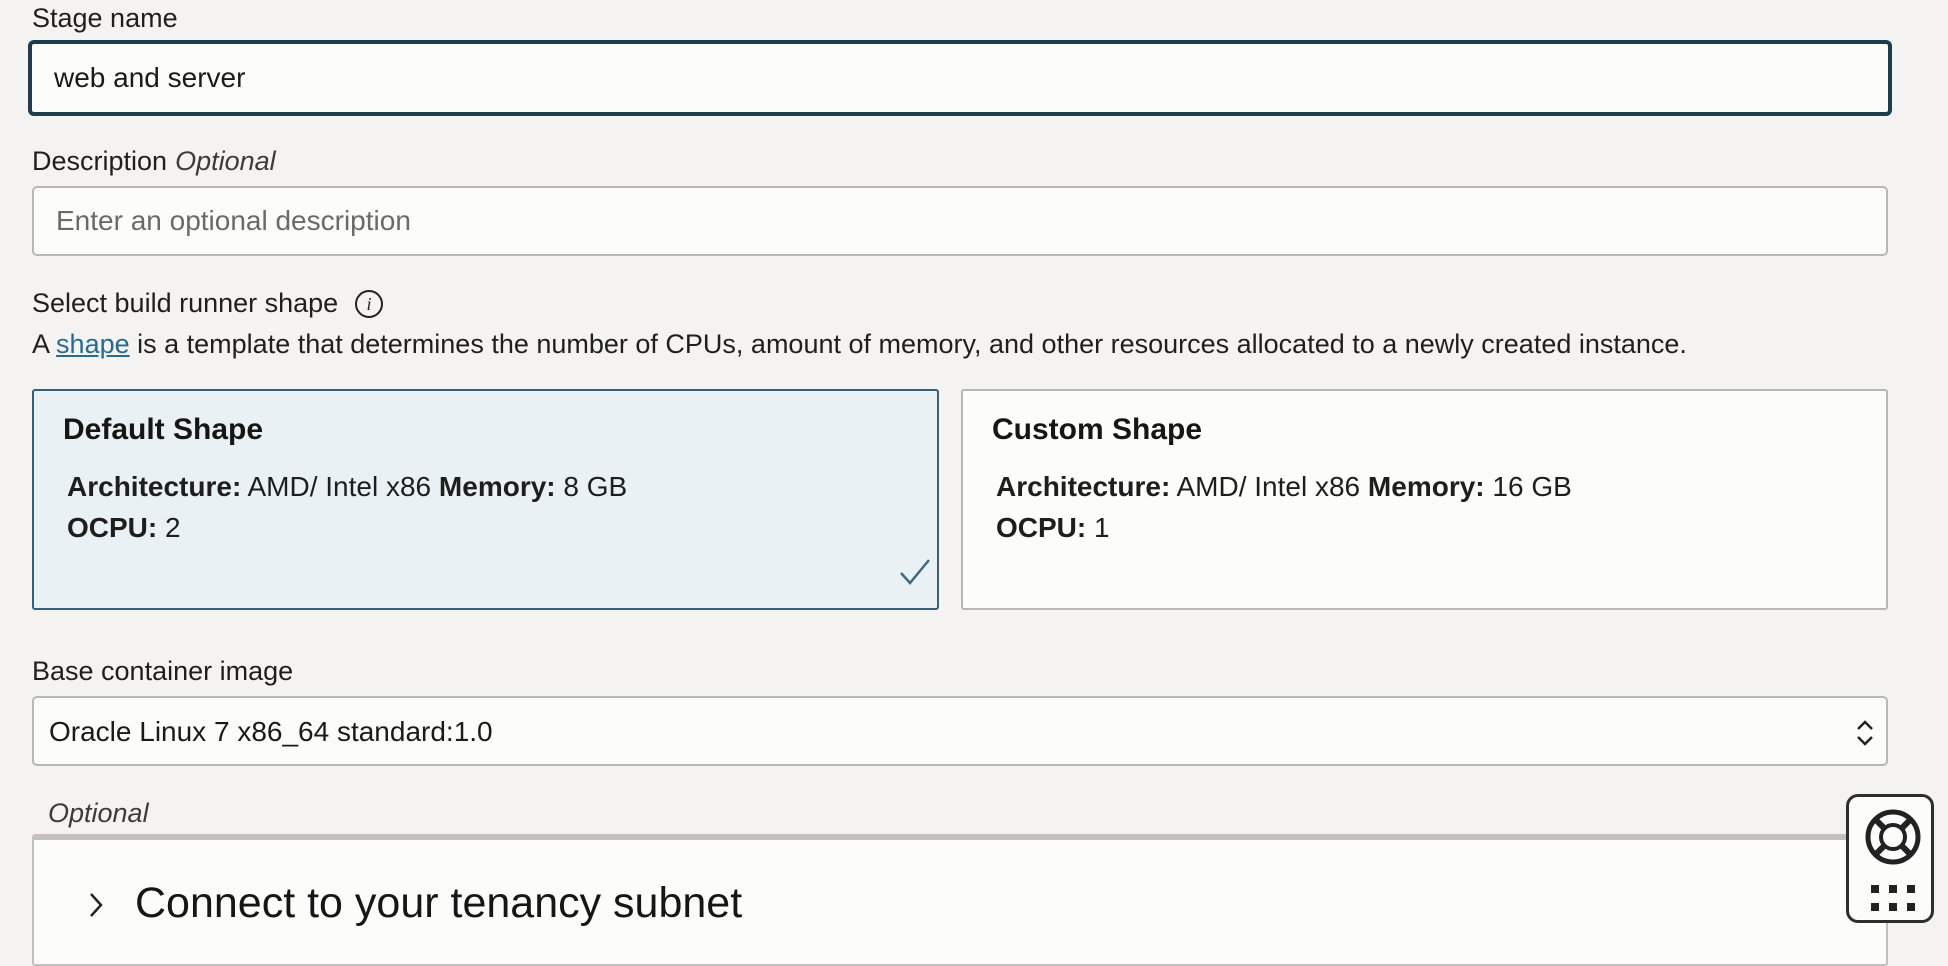 Image resolution: width=1948 pixels, height=966 pixels. I want to click on shape-help-prefix: A, so click(40, 344).